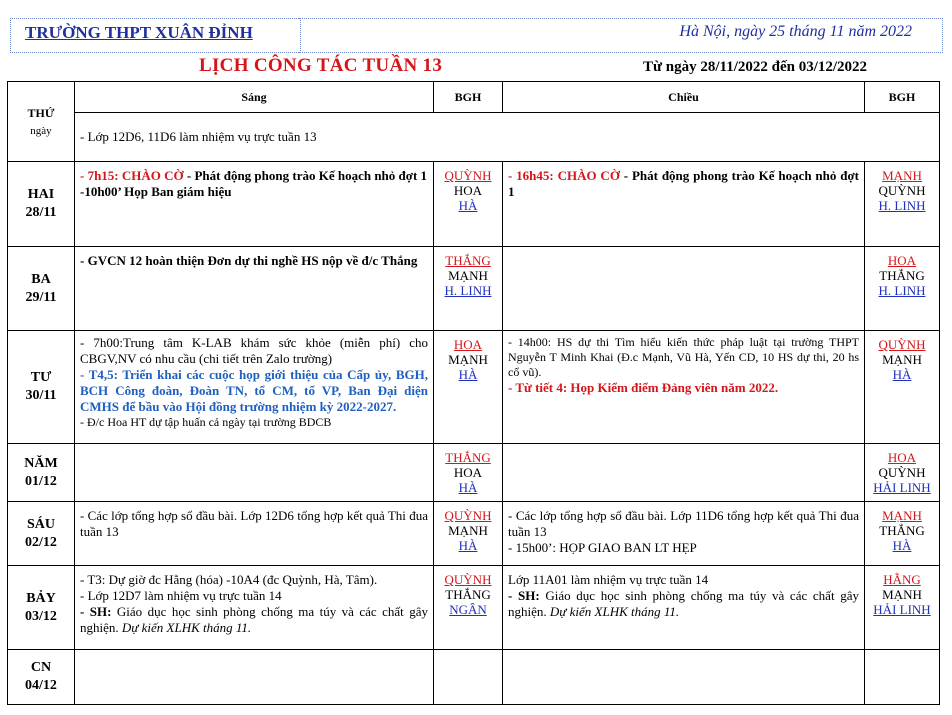 This screenshot has height=715, width=952. I want to click on day-date: 03/12, so click(41, 616).